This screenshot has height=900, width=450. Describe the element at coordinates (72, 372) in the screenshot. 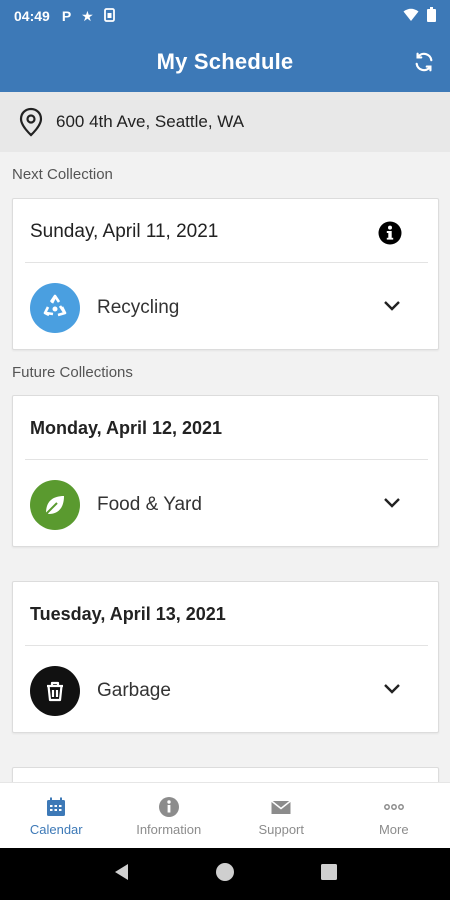

I see `future-collections-heading: Future Collections` at that location.